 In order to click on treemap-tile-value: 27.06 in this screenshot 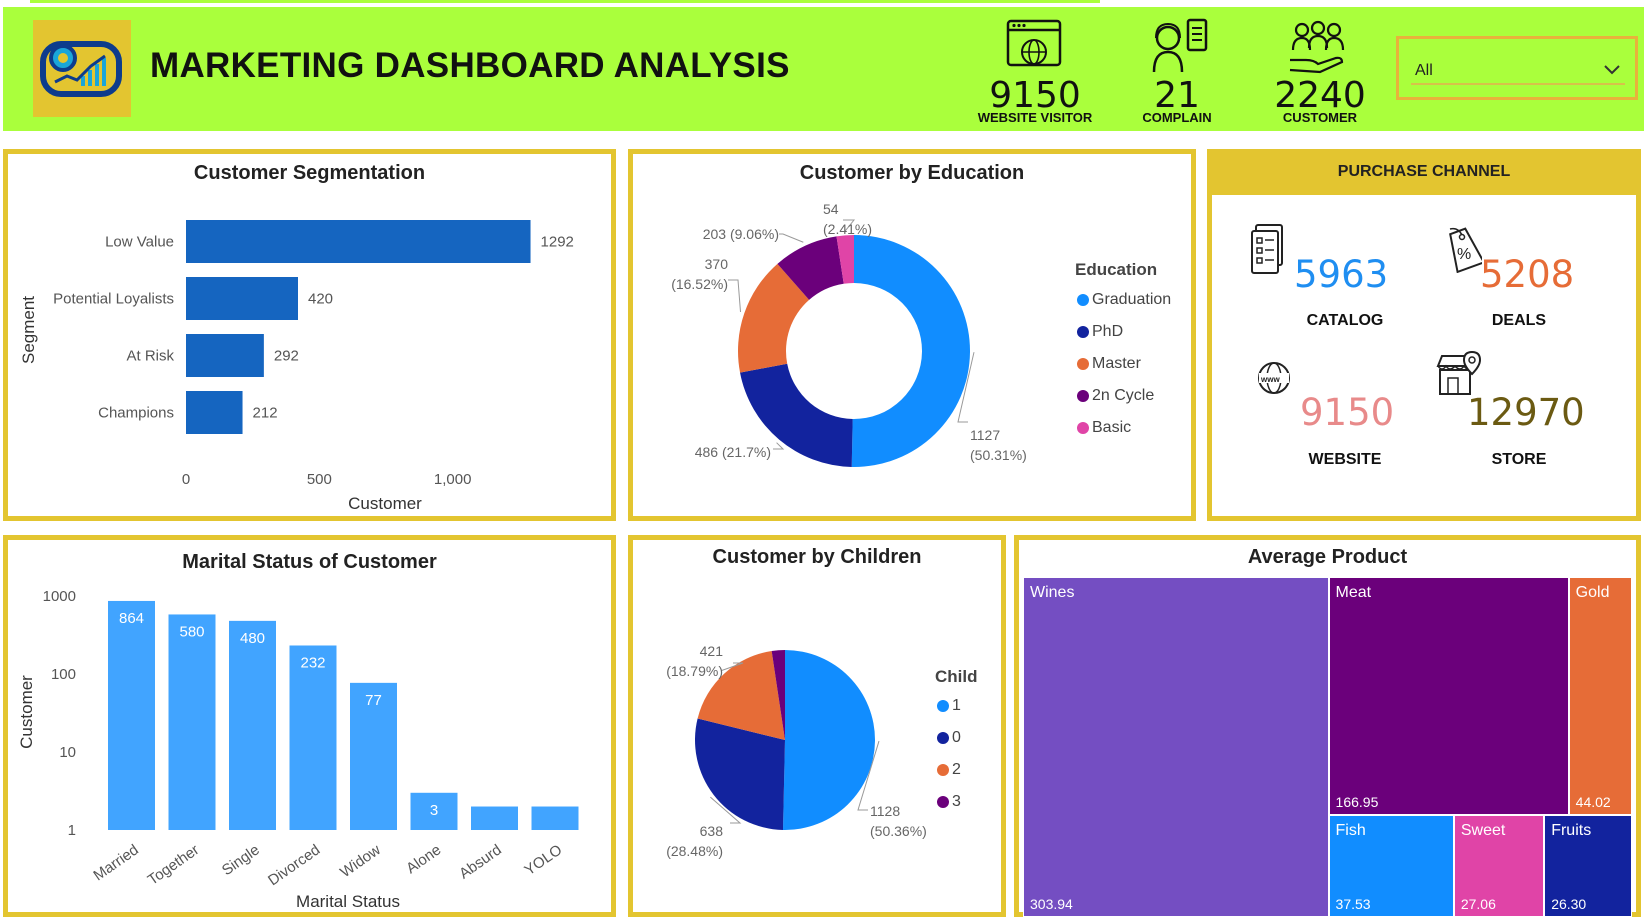, I will do `click(1478, 903)`.